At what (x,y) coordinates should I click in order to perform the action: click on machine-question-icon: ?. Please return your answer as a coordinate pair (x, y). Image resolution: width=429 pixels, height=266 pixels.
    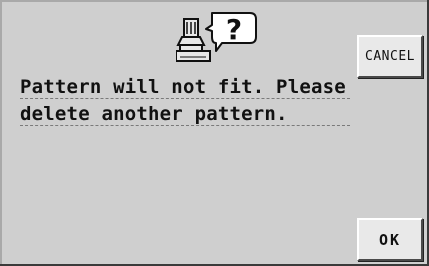
    Looking at the image, I should click on (218, 36).